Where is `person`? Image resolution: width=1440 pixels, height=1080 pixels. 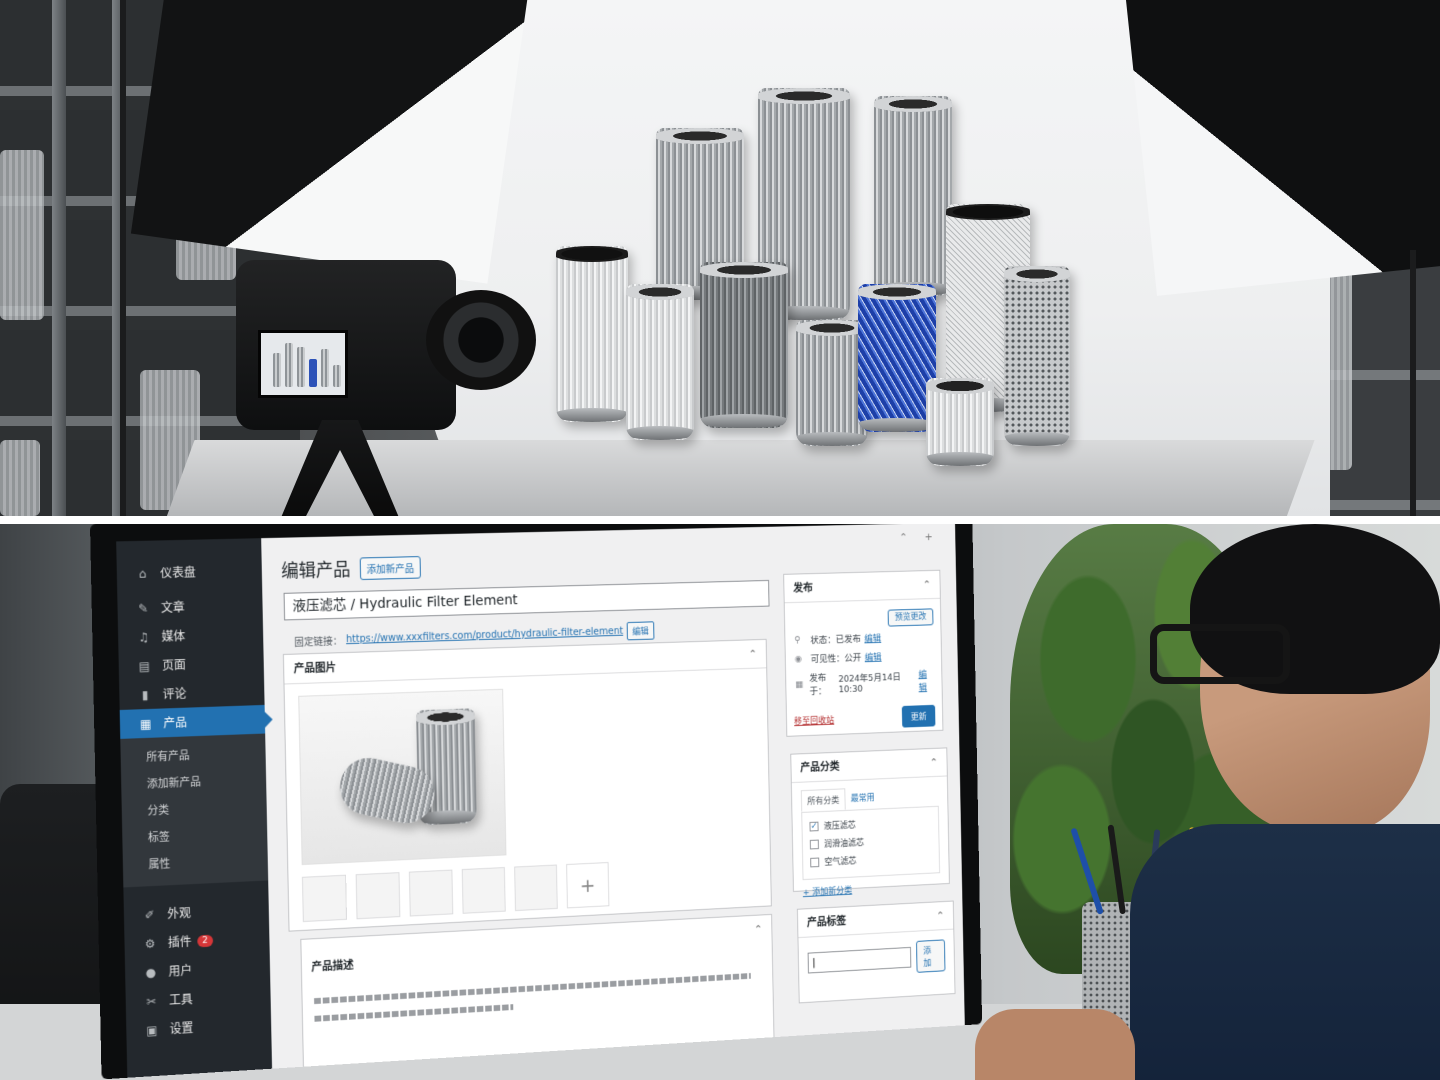
person is located at coordinates (1285, 802).